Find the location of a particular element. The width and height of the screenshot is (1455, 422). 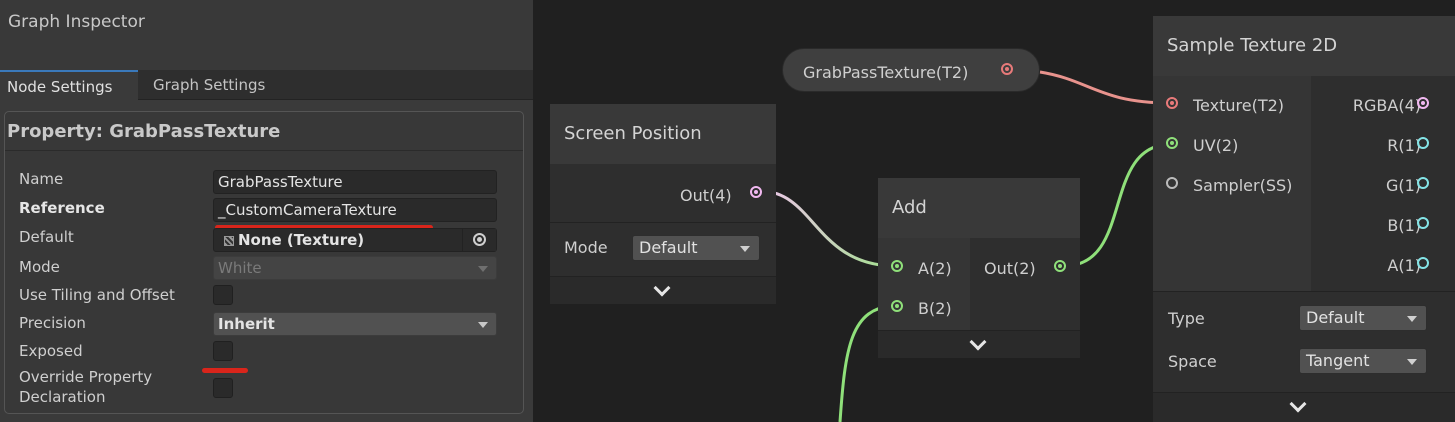

a-output-port is located at coordinates (1423, 263).